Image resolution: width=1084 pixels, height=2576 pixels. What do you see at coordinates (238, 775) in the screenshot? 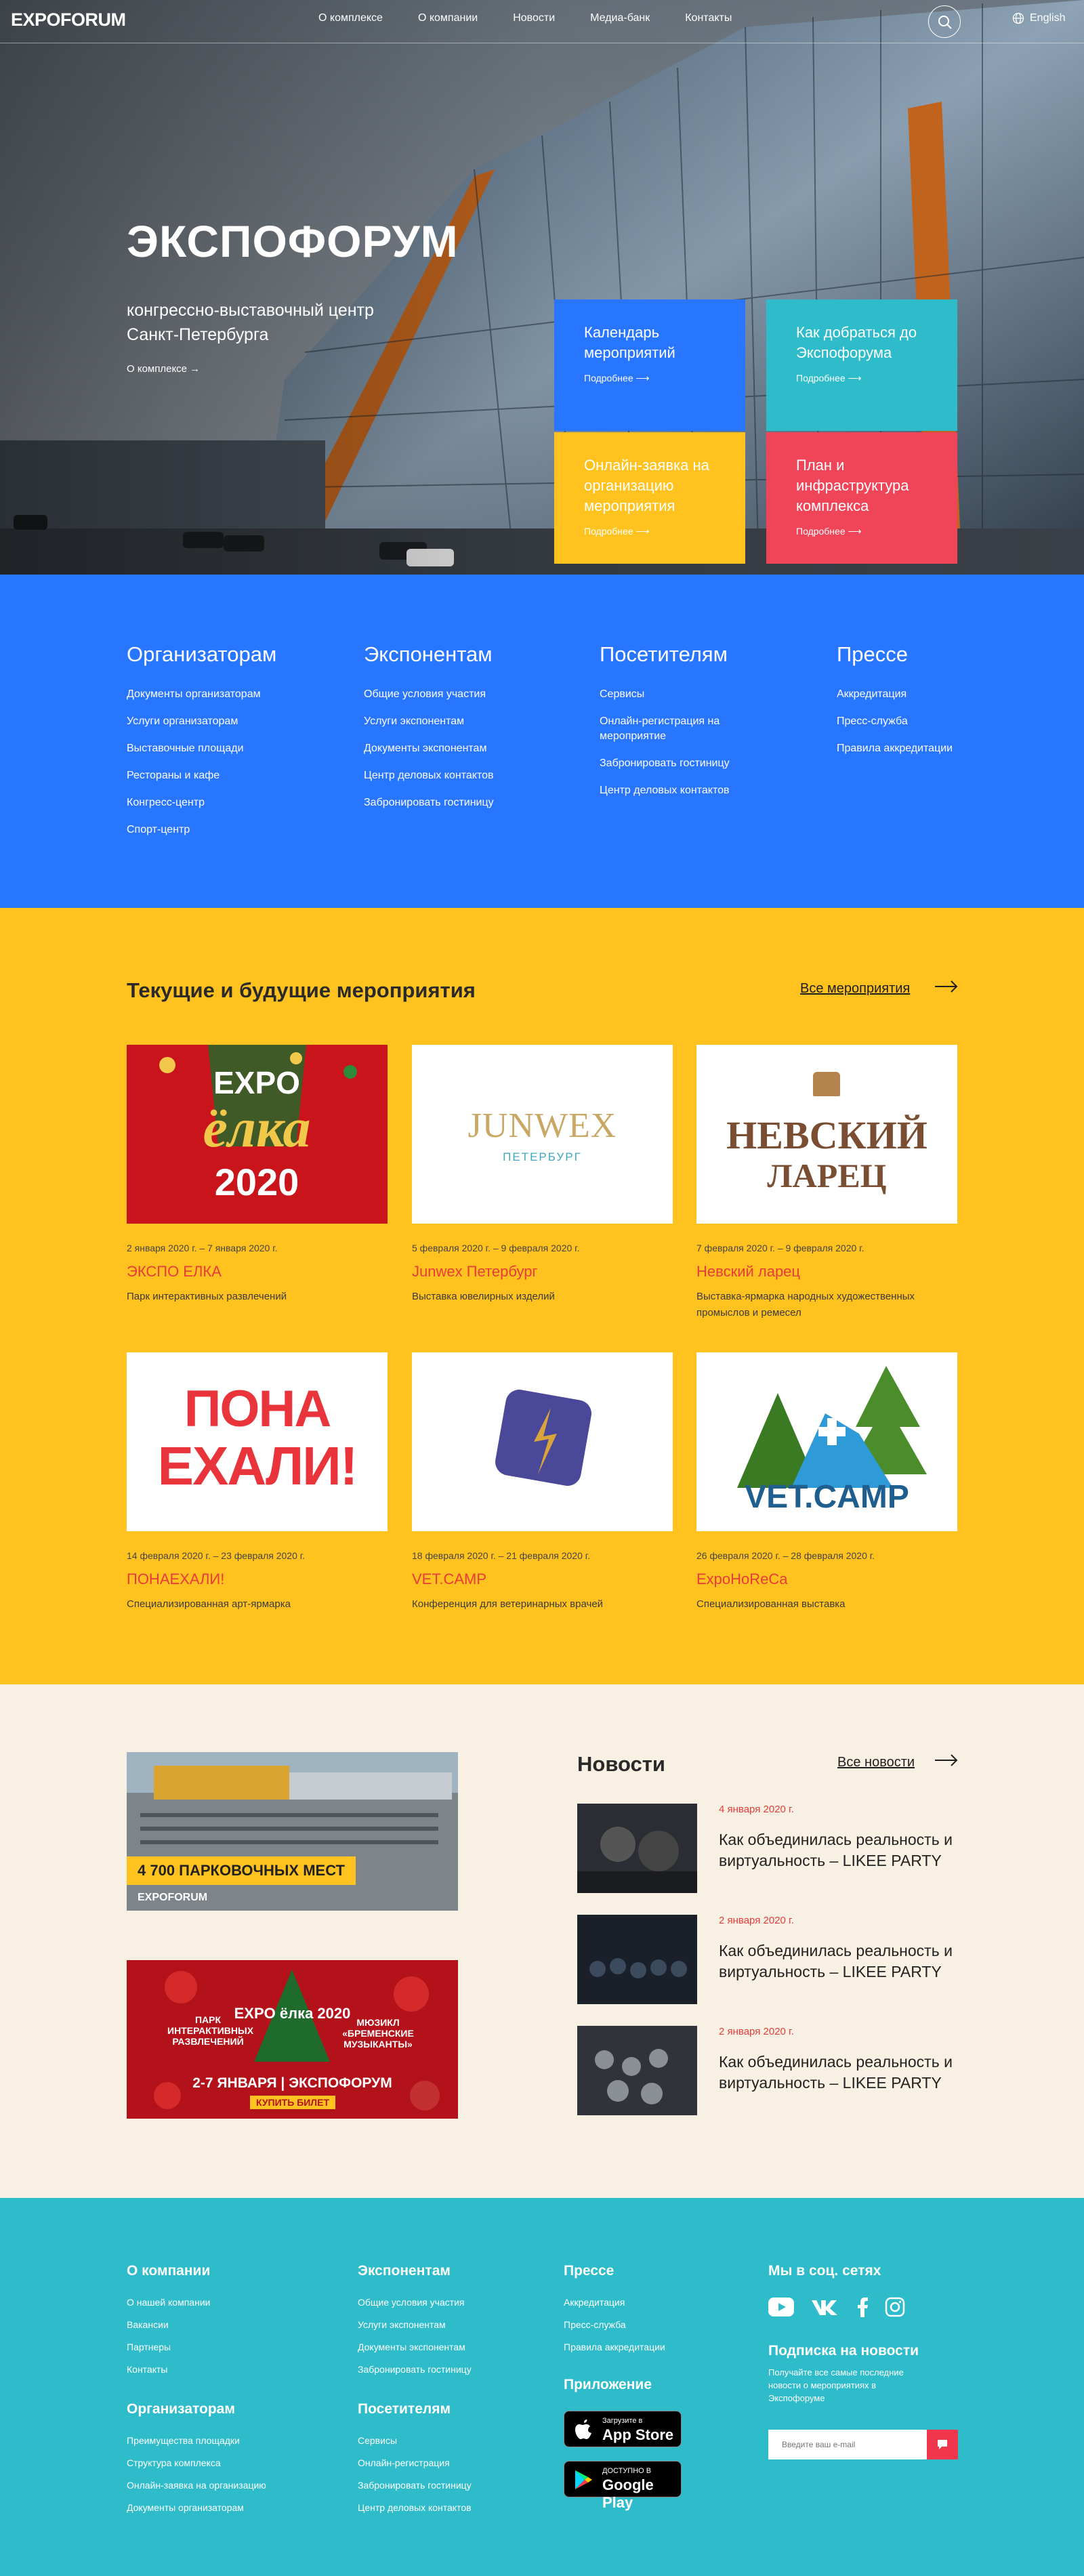
I see `link: Рестораны и кафе` at bounding box center [238, 775].